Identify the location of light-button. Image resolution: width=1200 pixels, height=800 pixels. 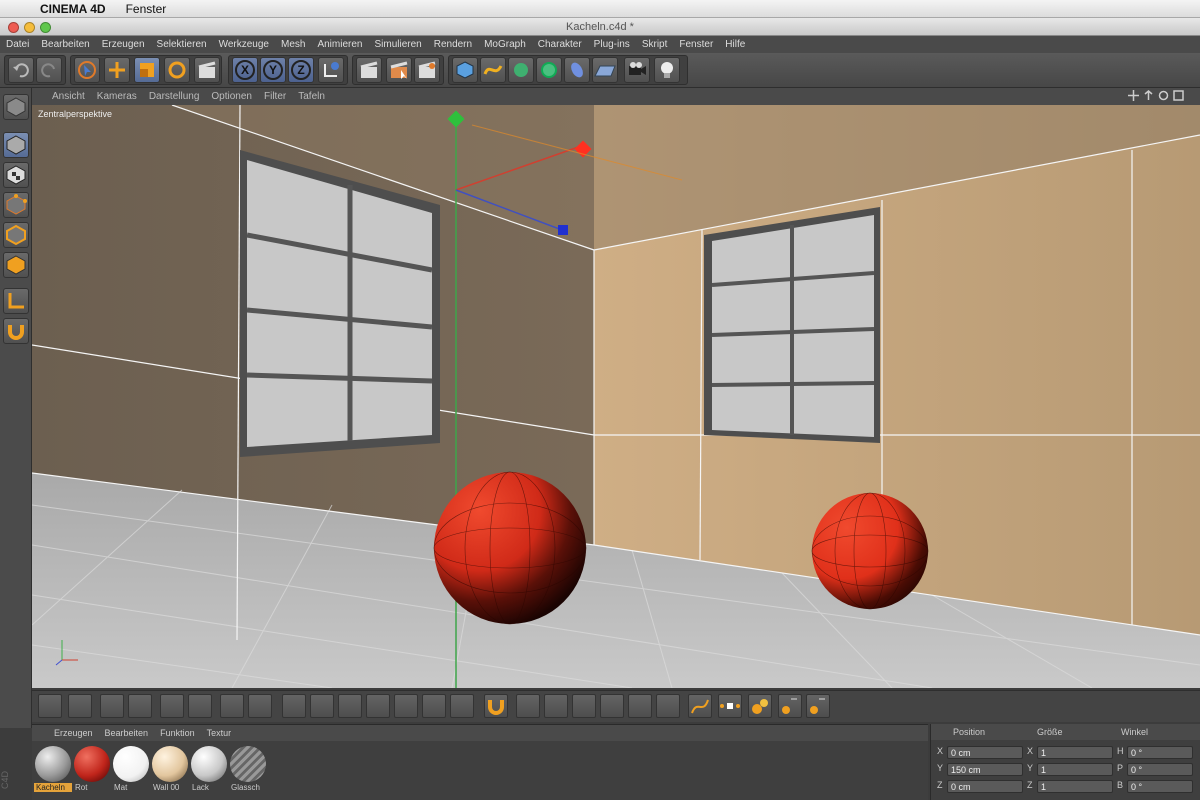
(667, 70).